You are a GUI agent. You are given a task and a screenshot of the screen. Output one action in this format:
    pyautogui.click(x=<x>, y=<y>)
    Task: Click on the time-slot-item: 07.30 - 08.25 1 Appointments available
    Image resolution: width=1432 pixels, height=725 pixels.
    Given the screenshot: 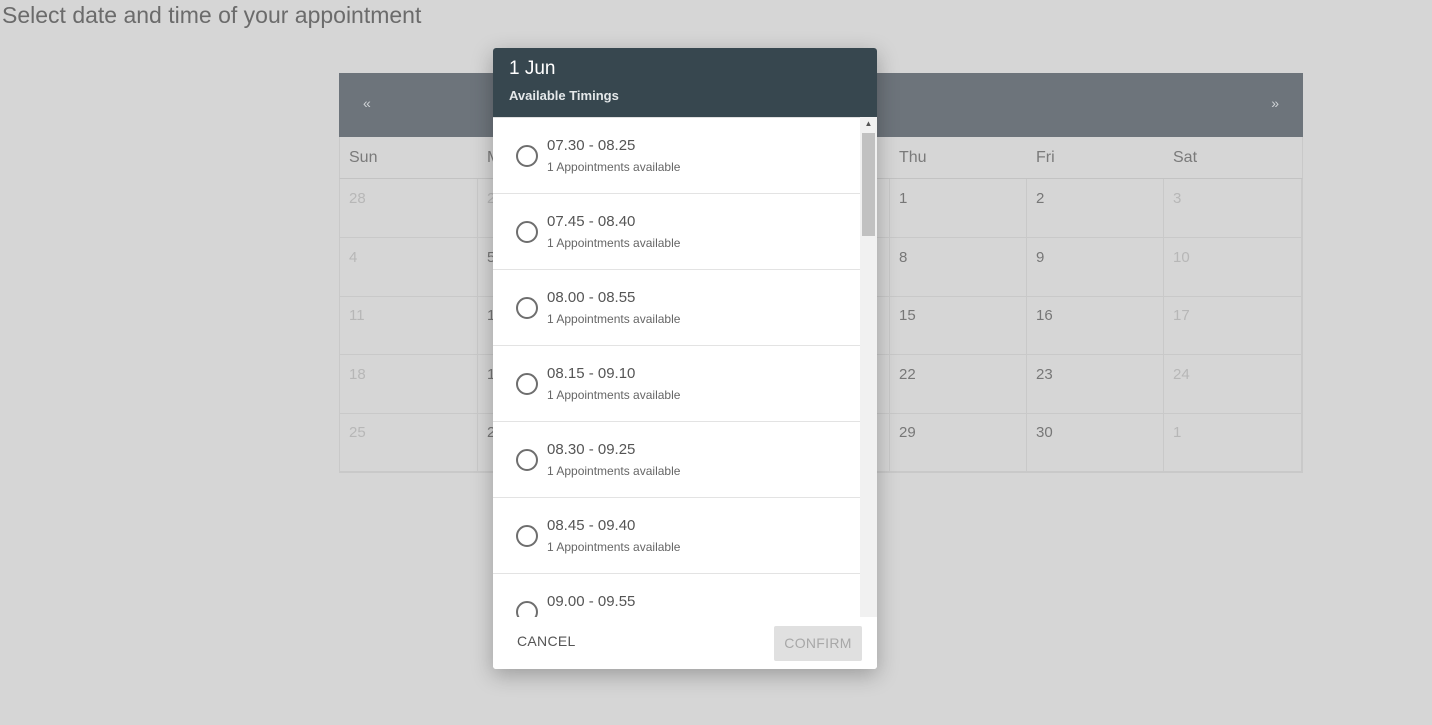 What is the action you would take?
    pyautogui.click(x=676, y=156)
    